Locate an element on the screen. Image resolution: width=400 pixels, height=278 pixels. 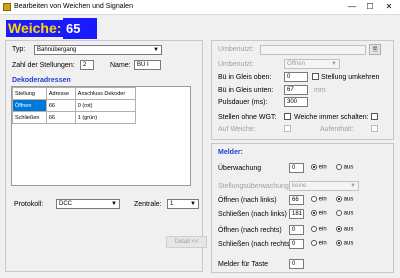
taste-label: Melder für Taste is located at coordinates (243, 264).